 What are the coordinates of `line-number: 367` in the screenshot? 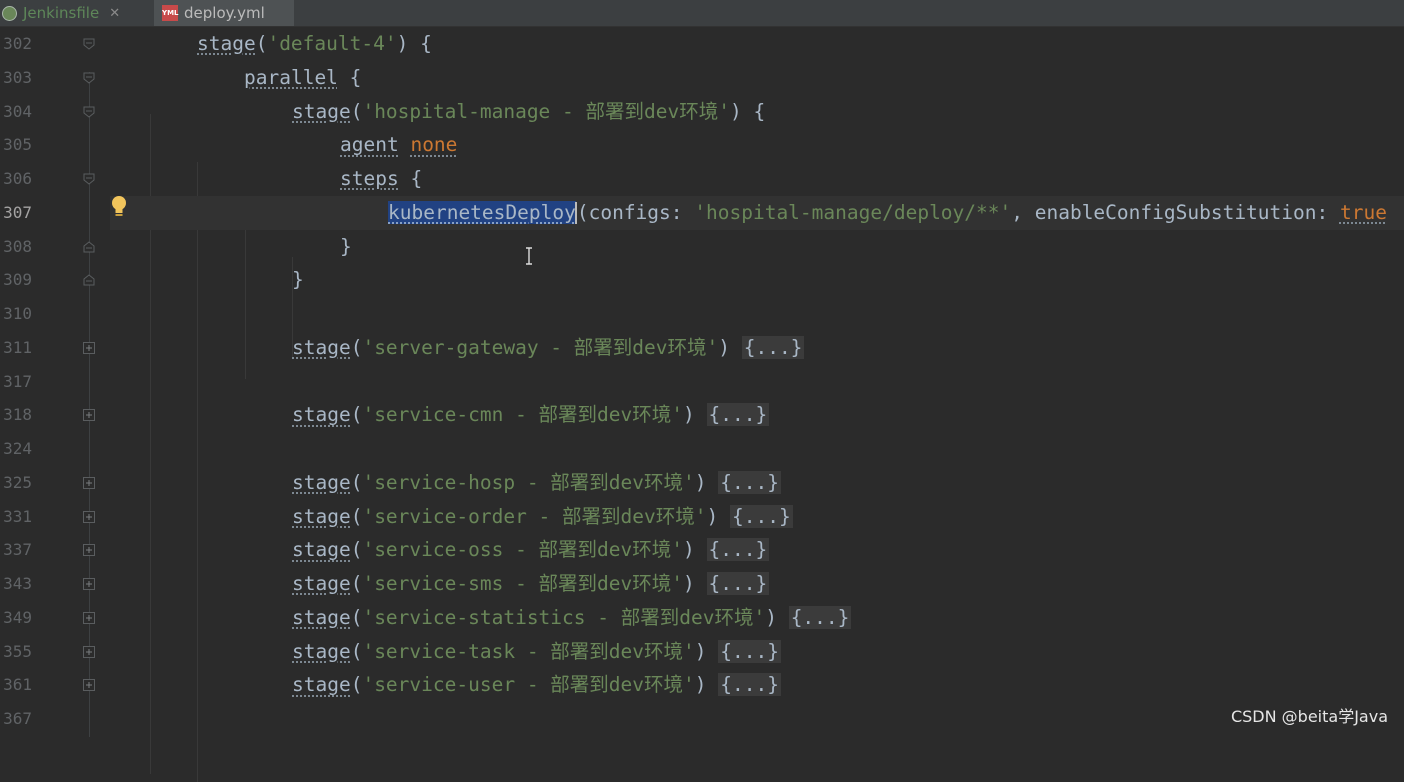 It's located at (16, 719).